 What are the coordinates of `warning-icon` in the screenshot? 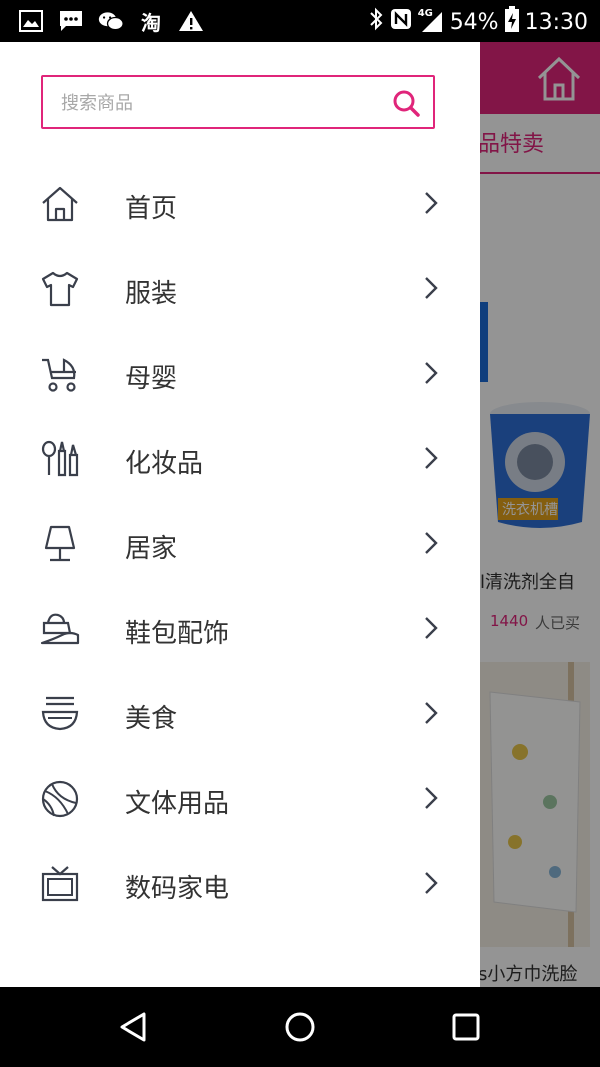 It's located at (191, 21).